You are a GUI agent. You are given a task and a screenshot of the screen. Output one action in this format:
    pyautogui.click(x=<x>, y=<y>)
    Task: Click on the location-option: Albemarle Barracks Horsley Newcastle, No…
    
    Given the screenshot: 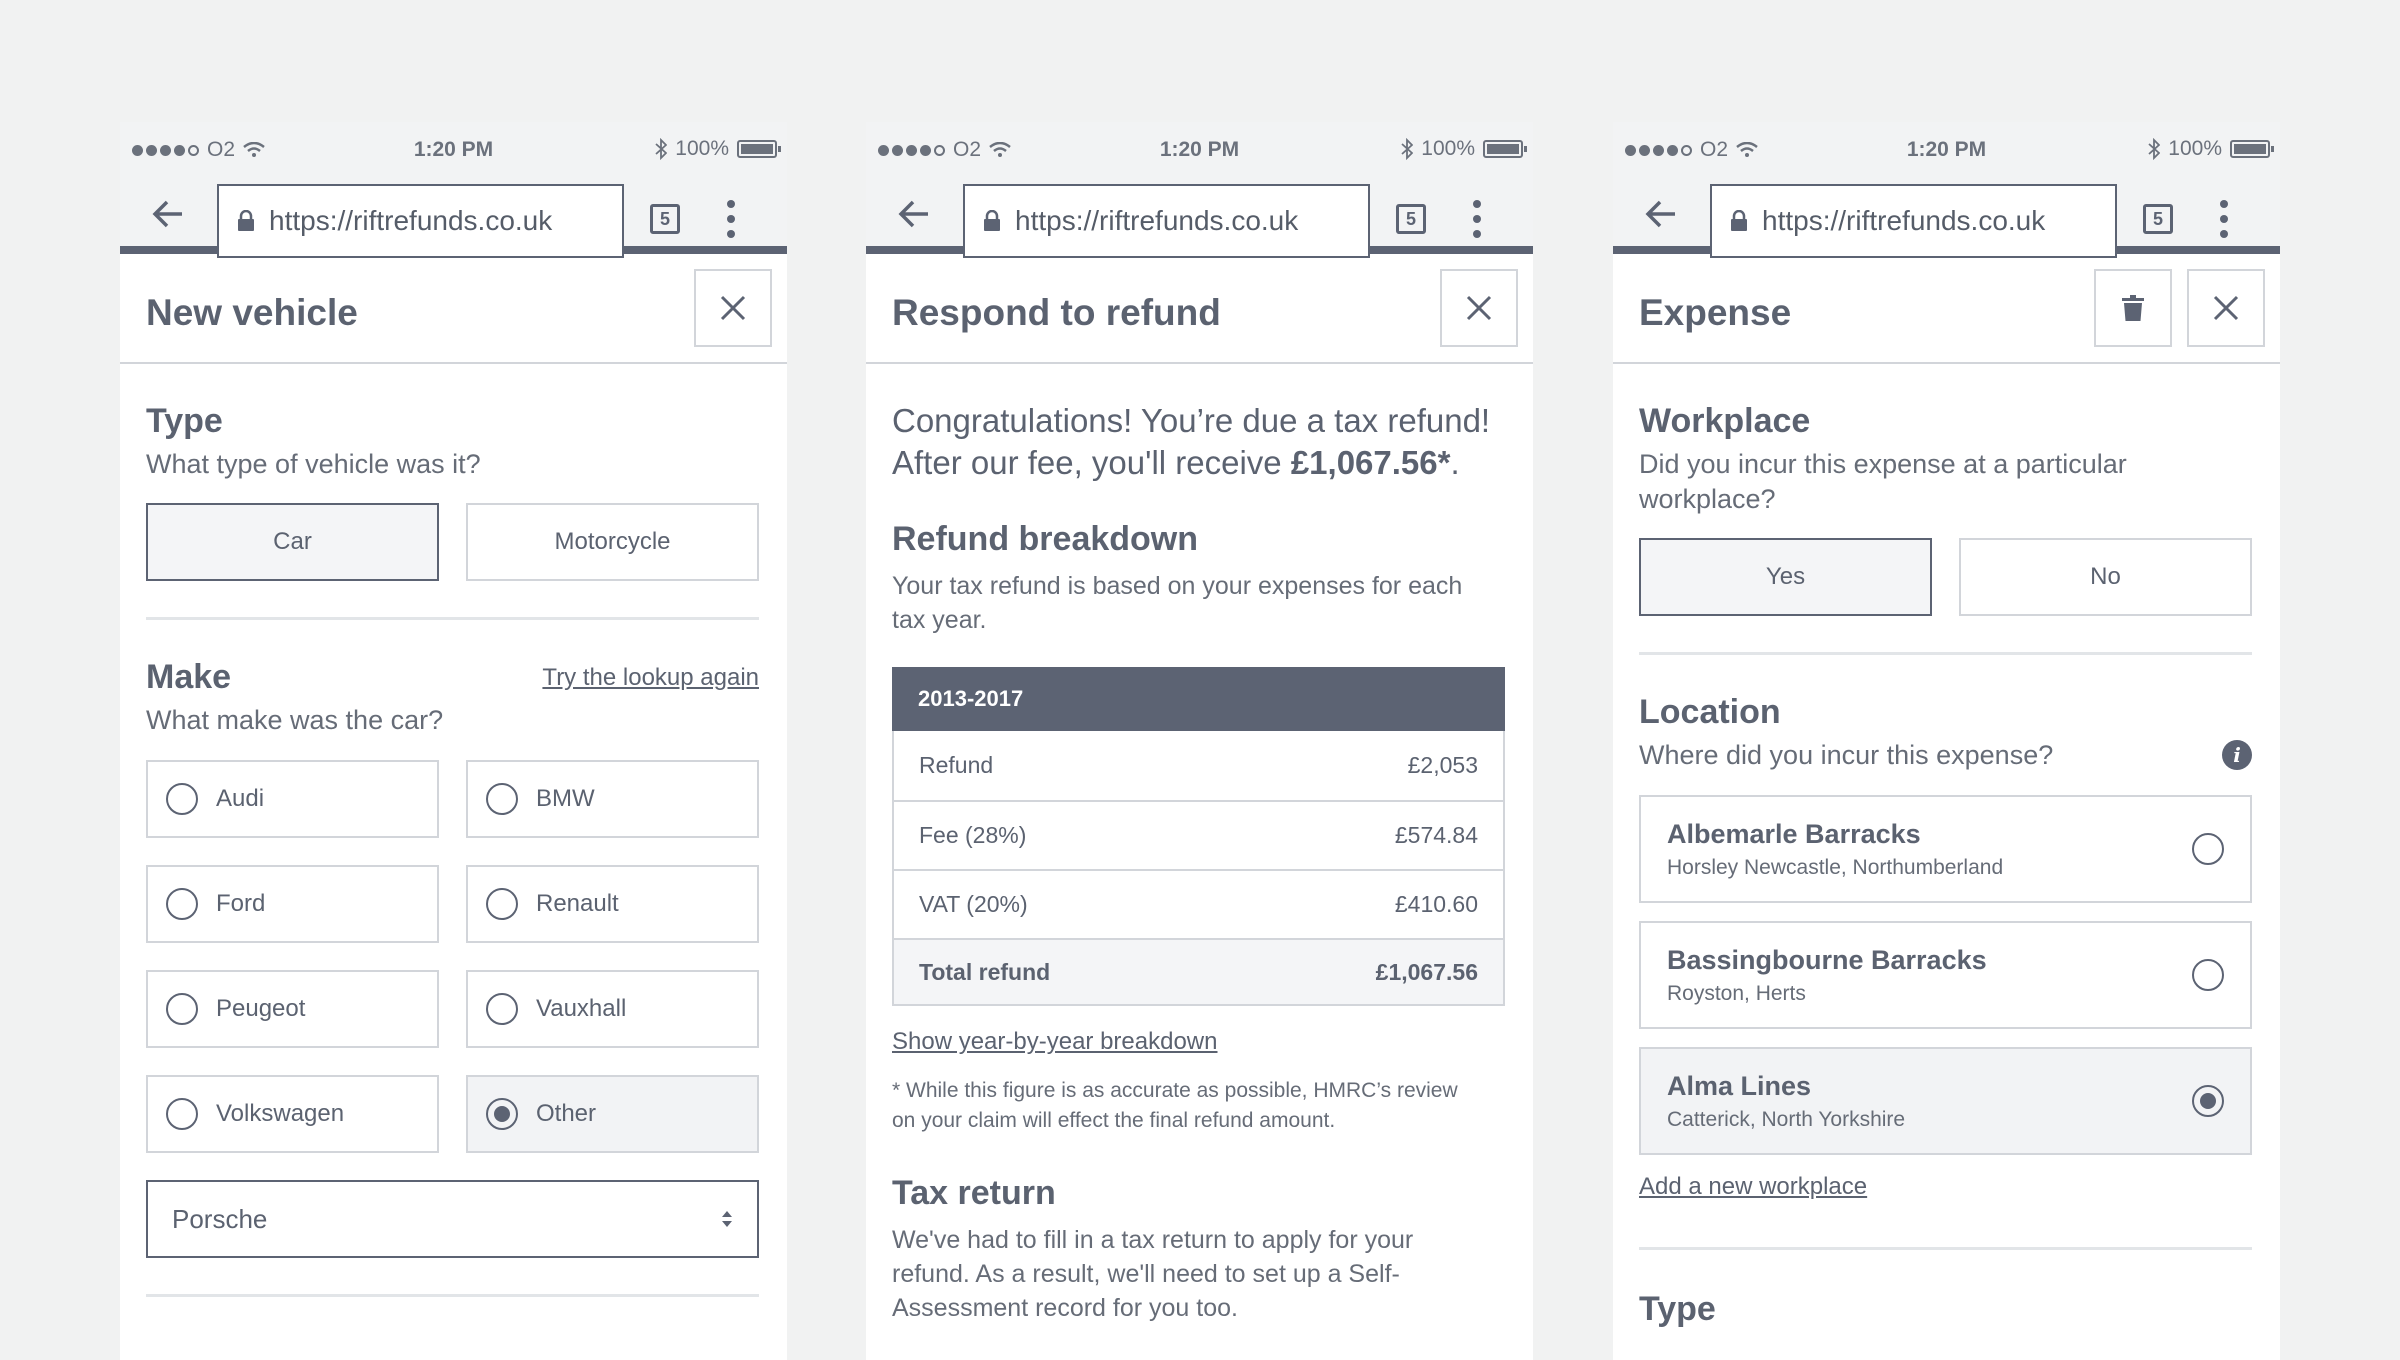 What is the action you would take?
    pyautogui.click(x=1945, y=849)
    